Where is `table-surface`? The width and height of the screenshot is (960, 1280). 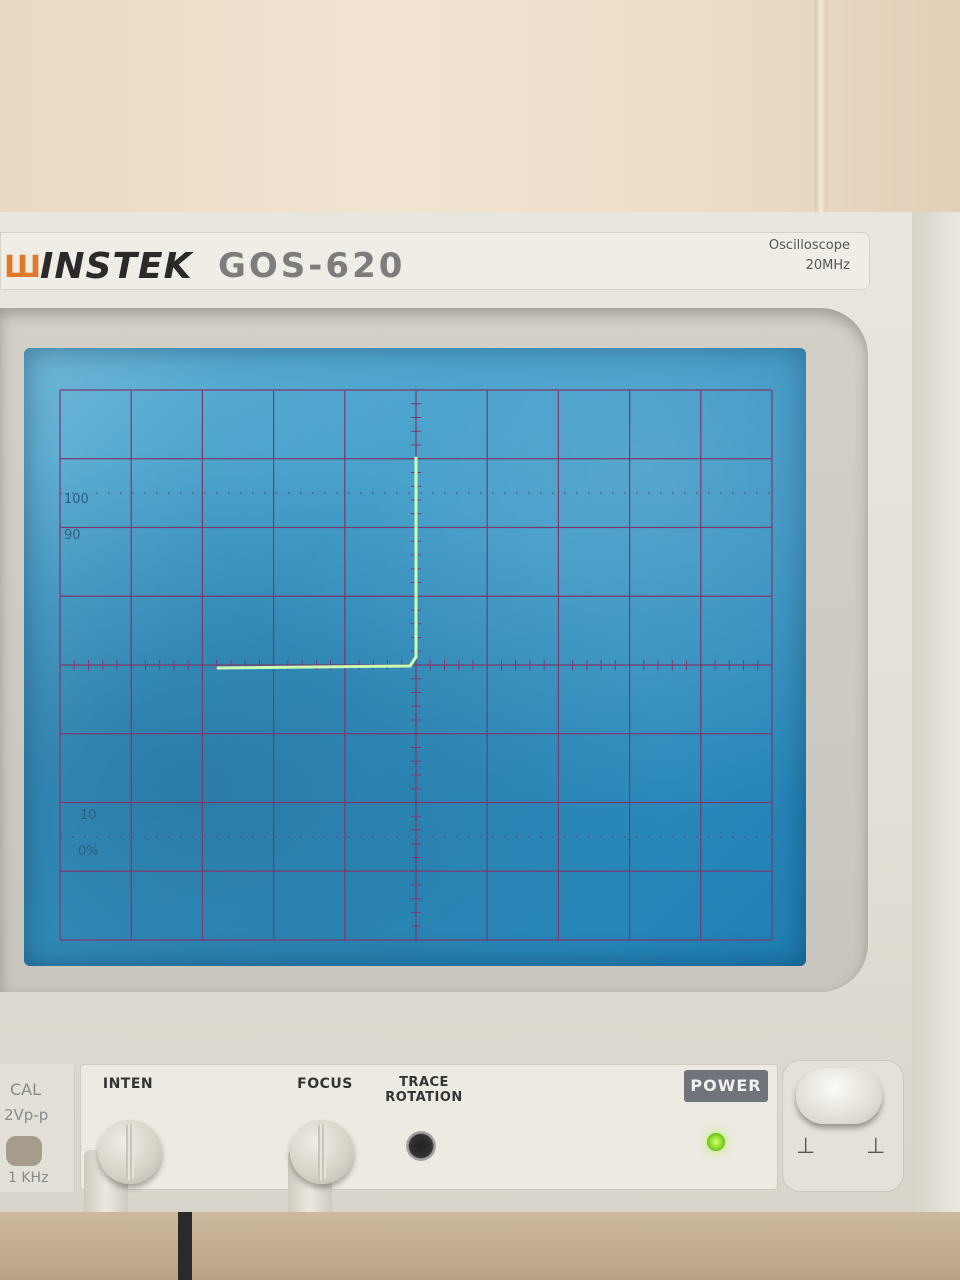
table-surface is located at coordinates (480, 1246).